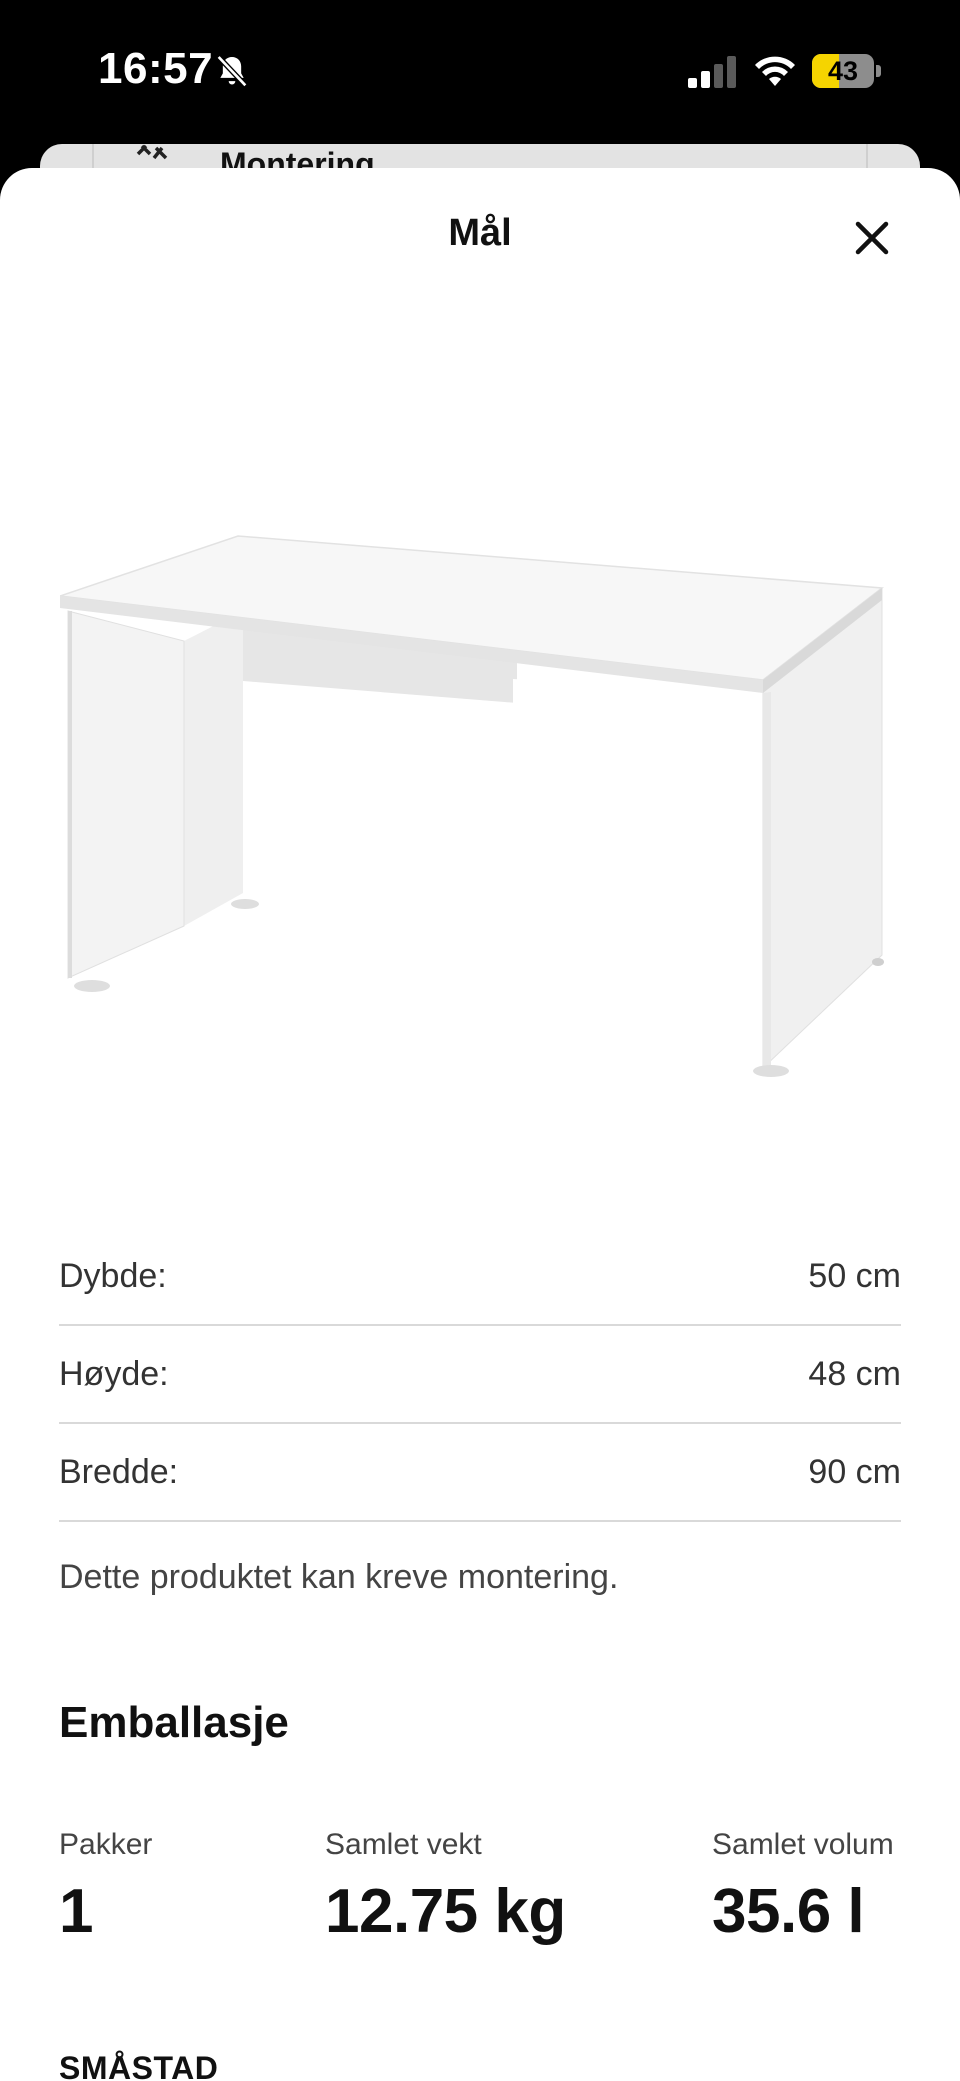 The height and width of the screenshot is (2081, 960). Describe the element at coordinates (854, 1373) in the screenshot. I see `dimension-value: 48 cm` at that location.